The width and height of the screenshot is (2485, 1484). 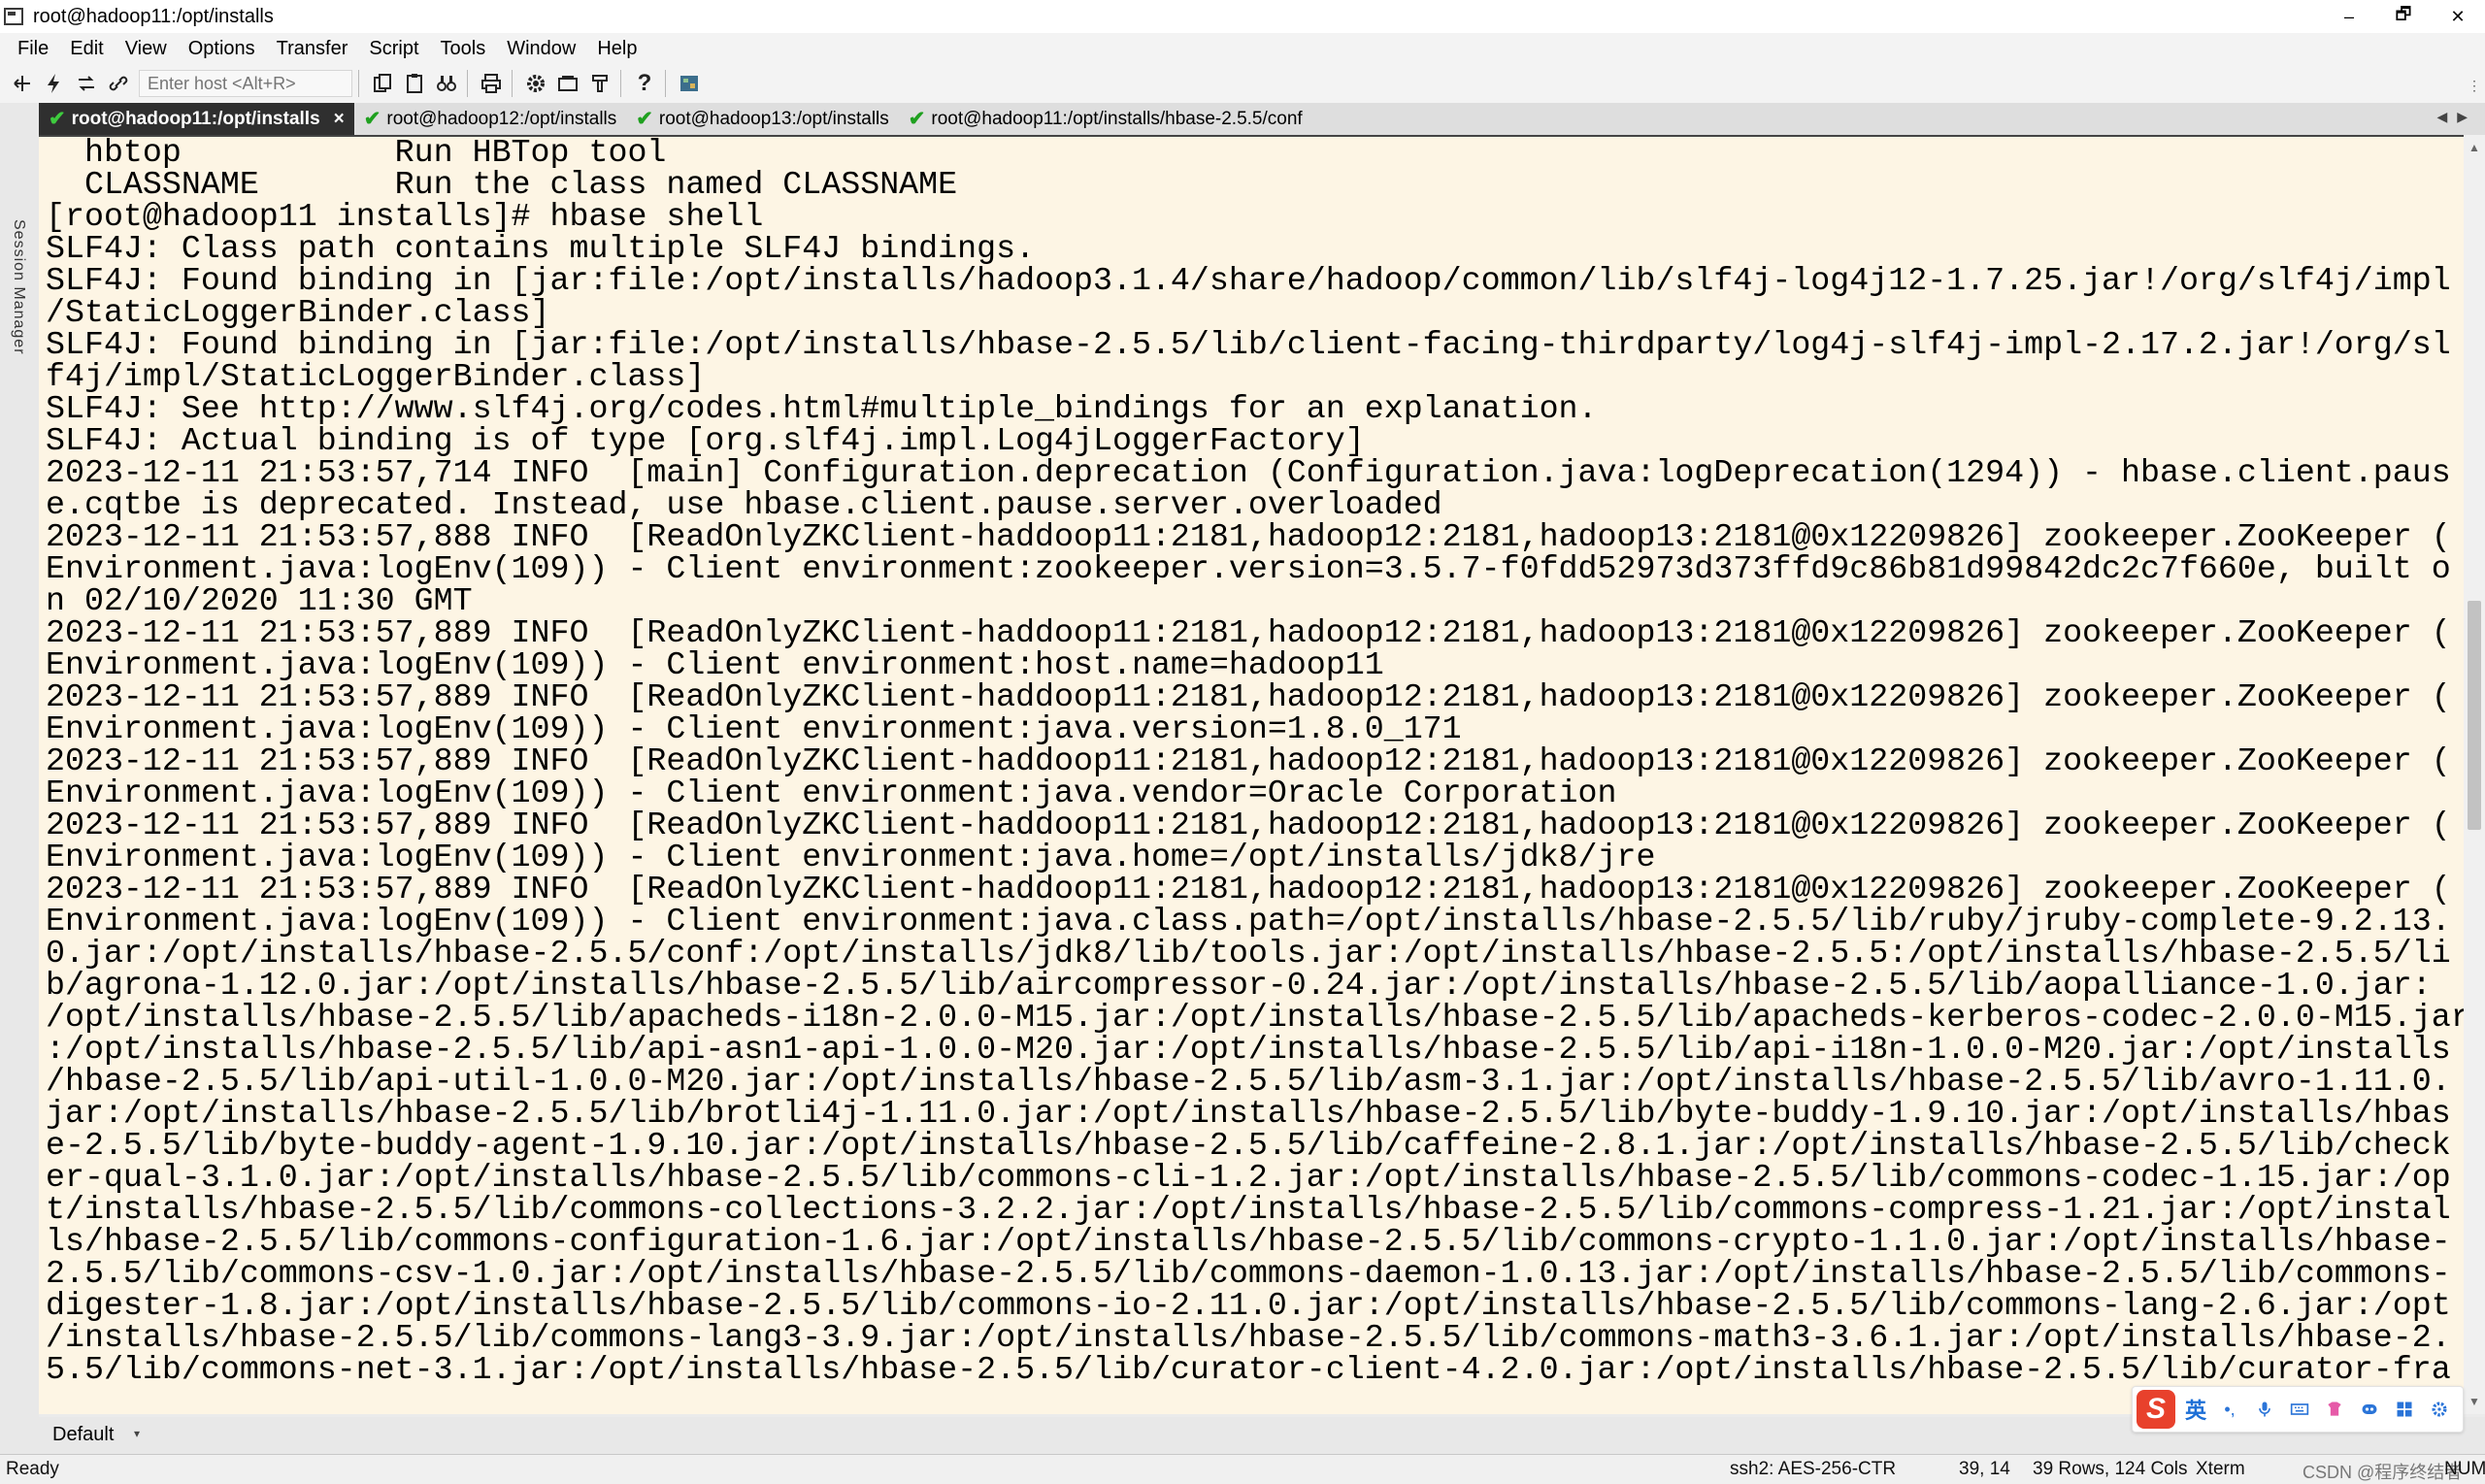 I want to click on tab-hadoop13-installs: ✔ root@hadoop13:/opt/installs, so click(x=762, y=119).